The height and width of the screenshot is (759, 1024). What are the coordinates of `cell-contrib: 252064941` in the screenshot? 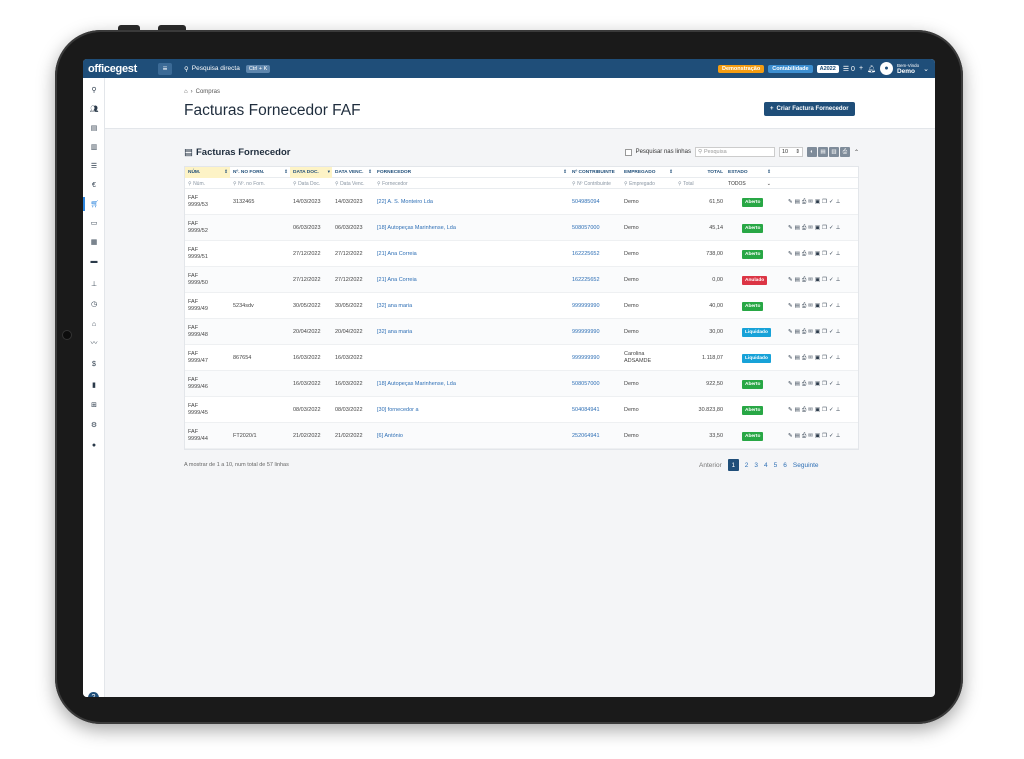 It's located at (595, 436).